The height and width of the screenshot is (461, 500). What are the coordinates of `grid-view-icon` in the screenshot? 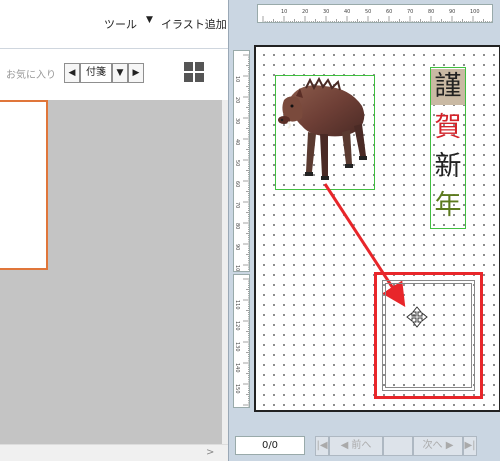 It's located at (194, 72).